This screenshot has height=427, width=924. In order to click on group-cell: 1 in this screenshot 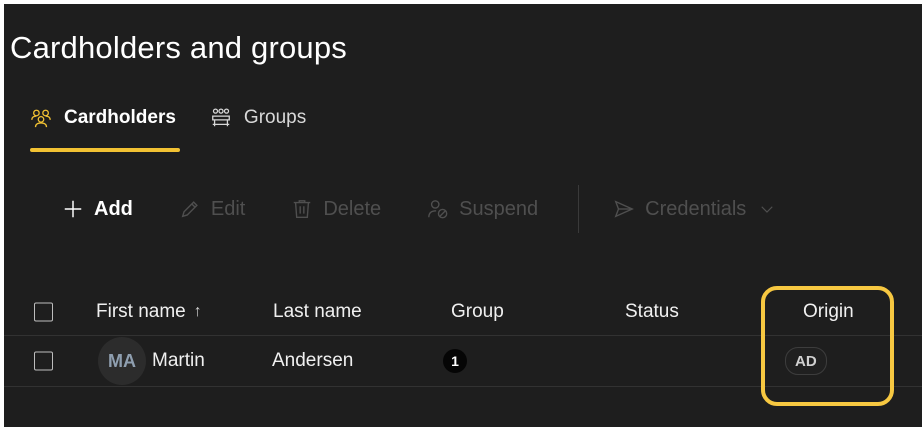, I will do `click(455, 361)`.